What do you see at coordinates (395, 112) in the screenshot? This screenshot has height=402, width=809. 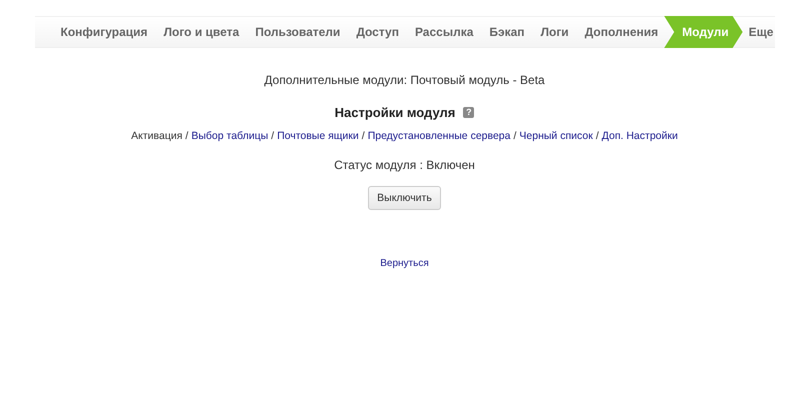 I see `section-heading: Настройки модуля` at bounding box center [395, 112].